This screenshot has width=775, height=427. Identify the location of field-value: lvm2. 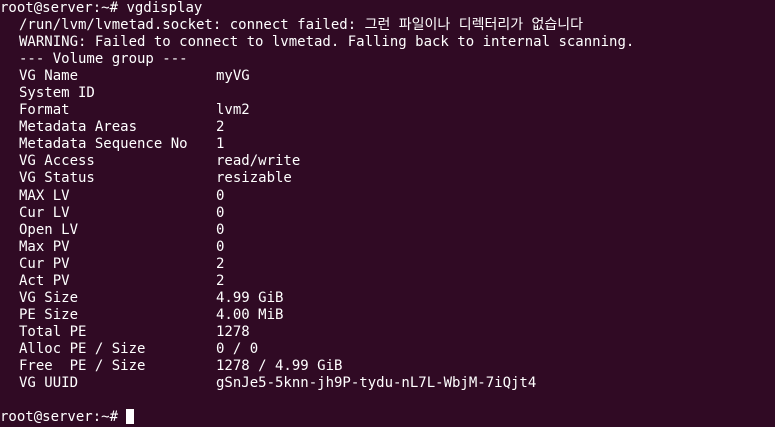
(233, 110).